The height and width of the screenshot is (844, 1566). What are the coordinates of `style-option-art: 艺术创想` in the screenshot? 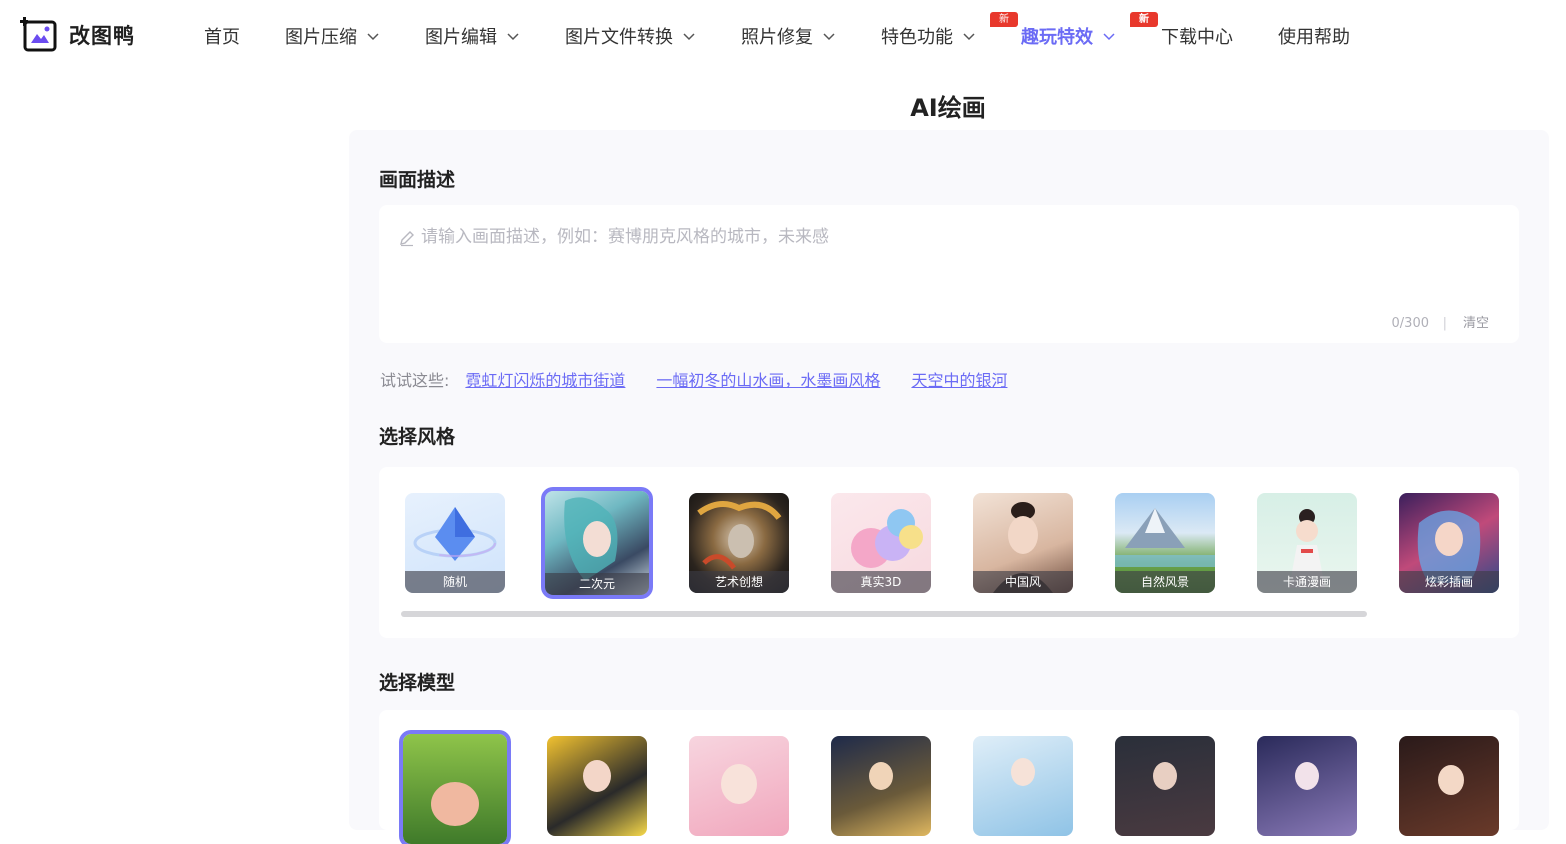 It's located at (739, 543).